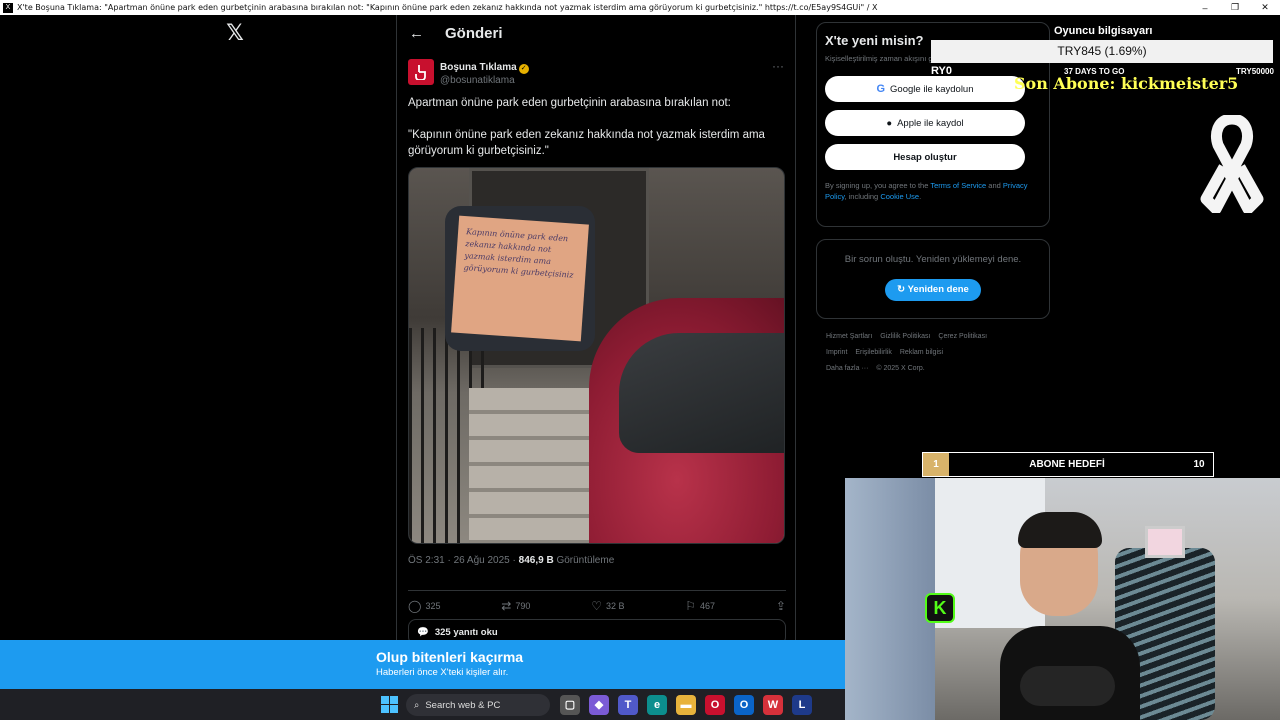  What do you see at coordinates (433, 606) in the screenshot?
I see `reply-count: 325` at bounding box center [433, 606].